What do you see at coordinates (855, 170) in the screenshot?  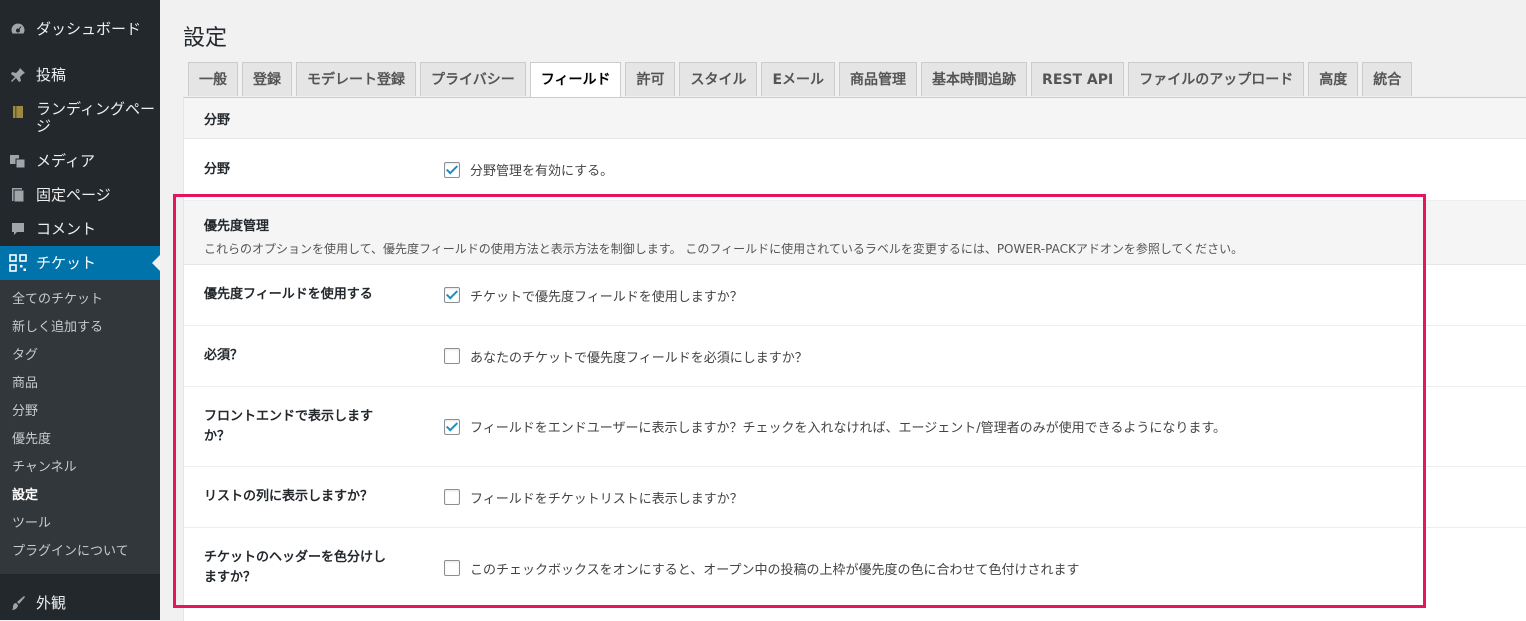 I see `setting-row-departments: 分野 分野管理を有効にする。` at bounding box center [855, 170].